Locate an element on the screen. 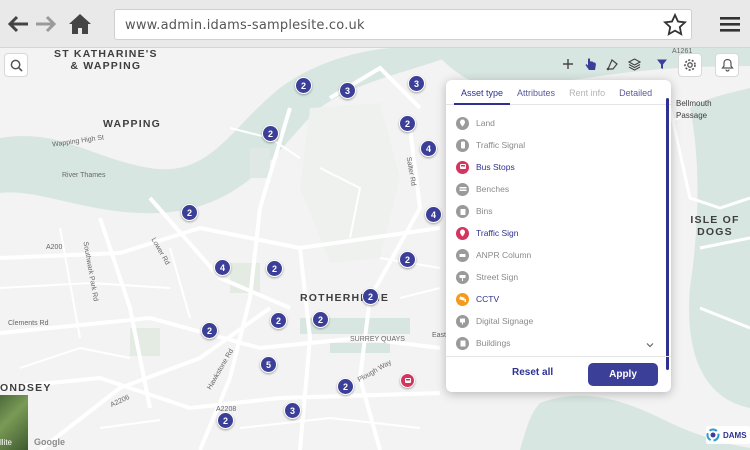  zoom-in-tool is located at coordinates (568, 64).